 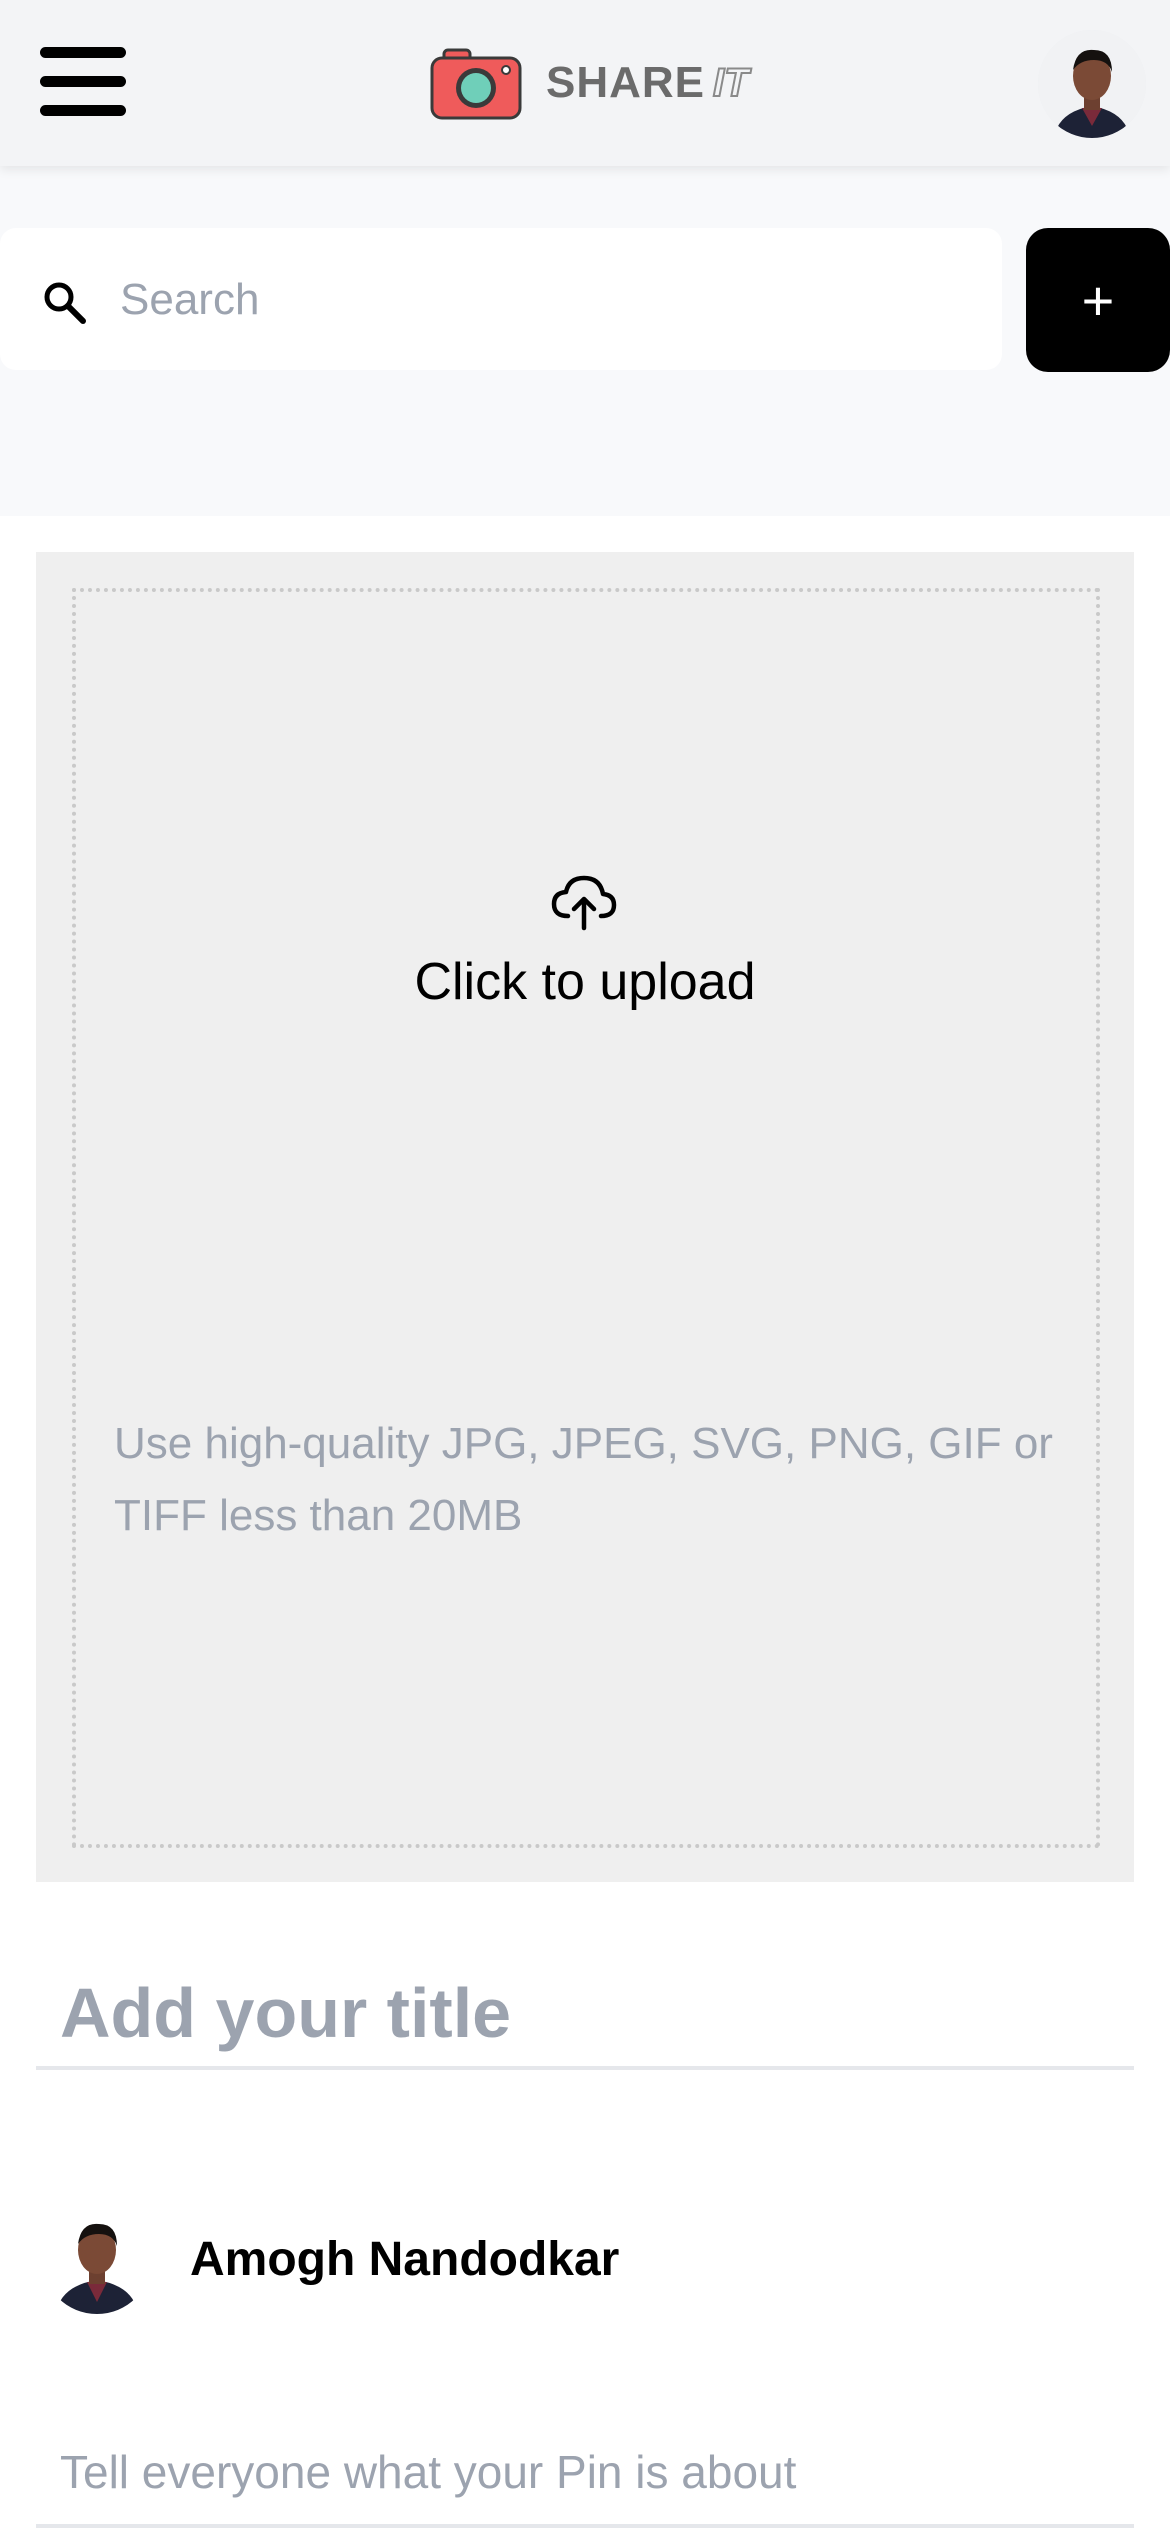 What do you see at coordinates (1098, 300) in the screenshot?
I see `add-button: +` at bounding box center [1098, 300].